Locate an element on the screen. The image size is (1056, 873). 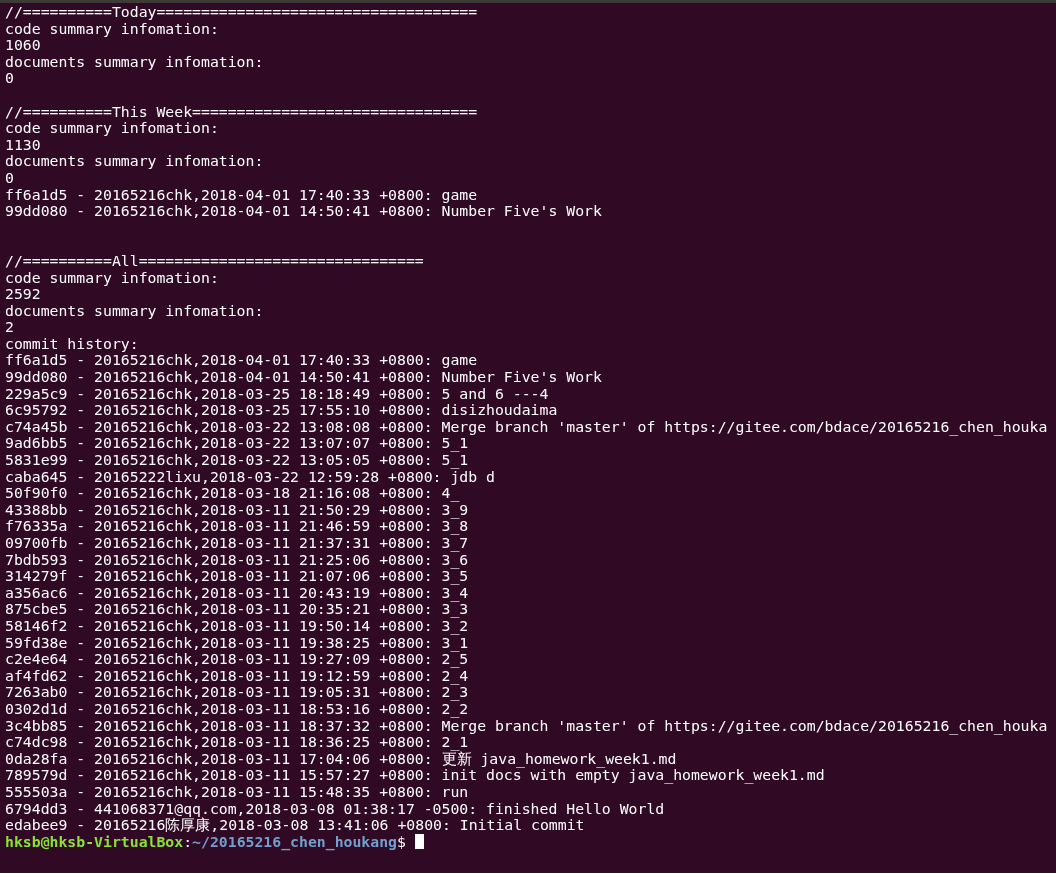
terminal-line: 229a5c9 - 20165216chk,2018-03-25 18:18:49 +0800: 5 and 6 ---4 is located at coordinates (277, 394).